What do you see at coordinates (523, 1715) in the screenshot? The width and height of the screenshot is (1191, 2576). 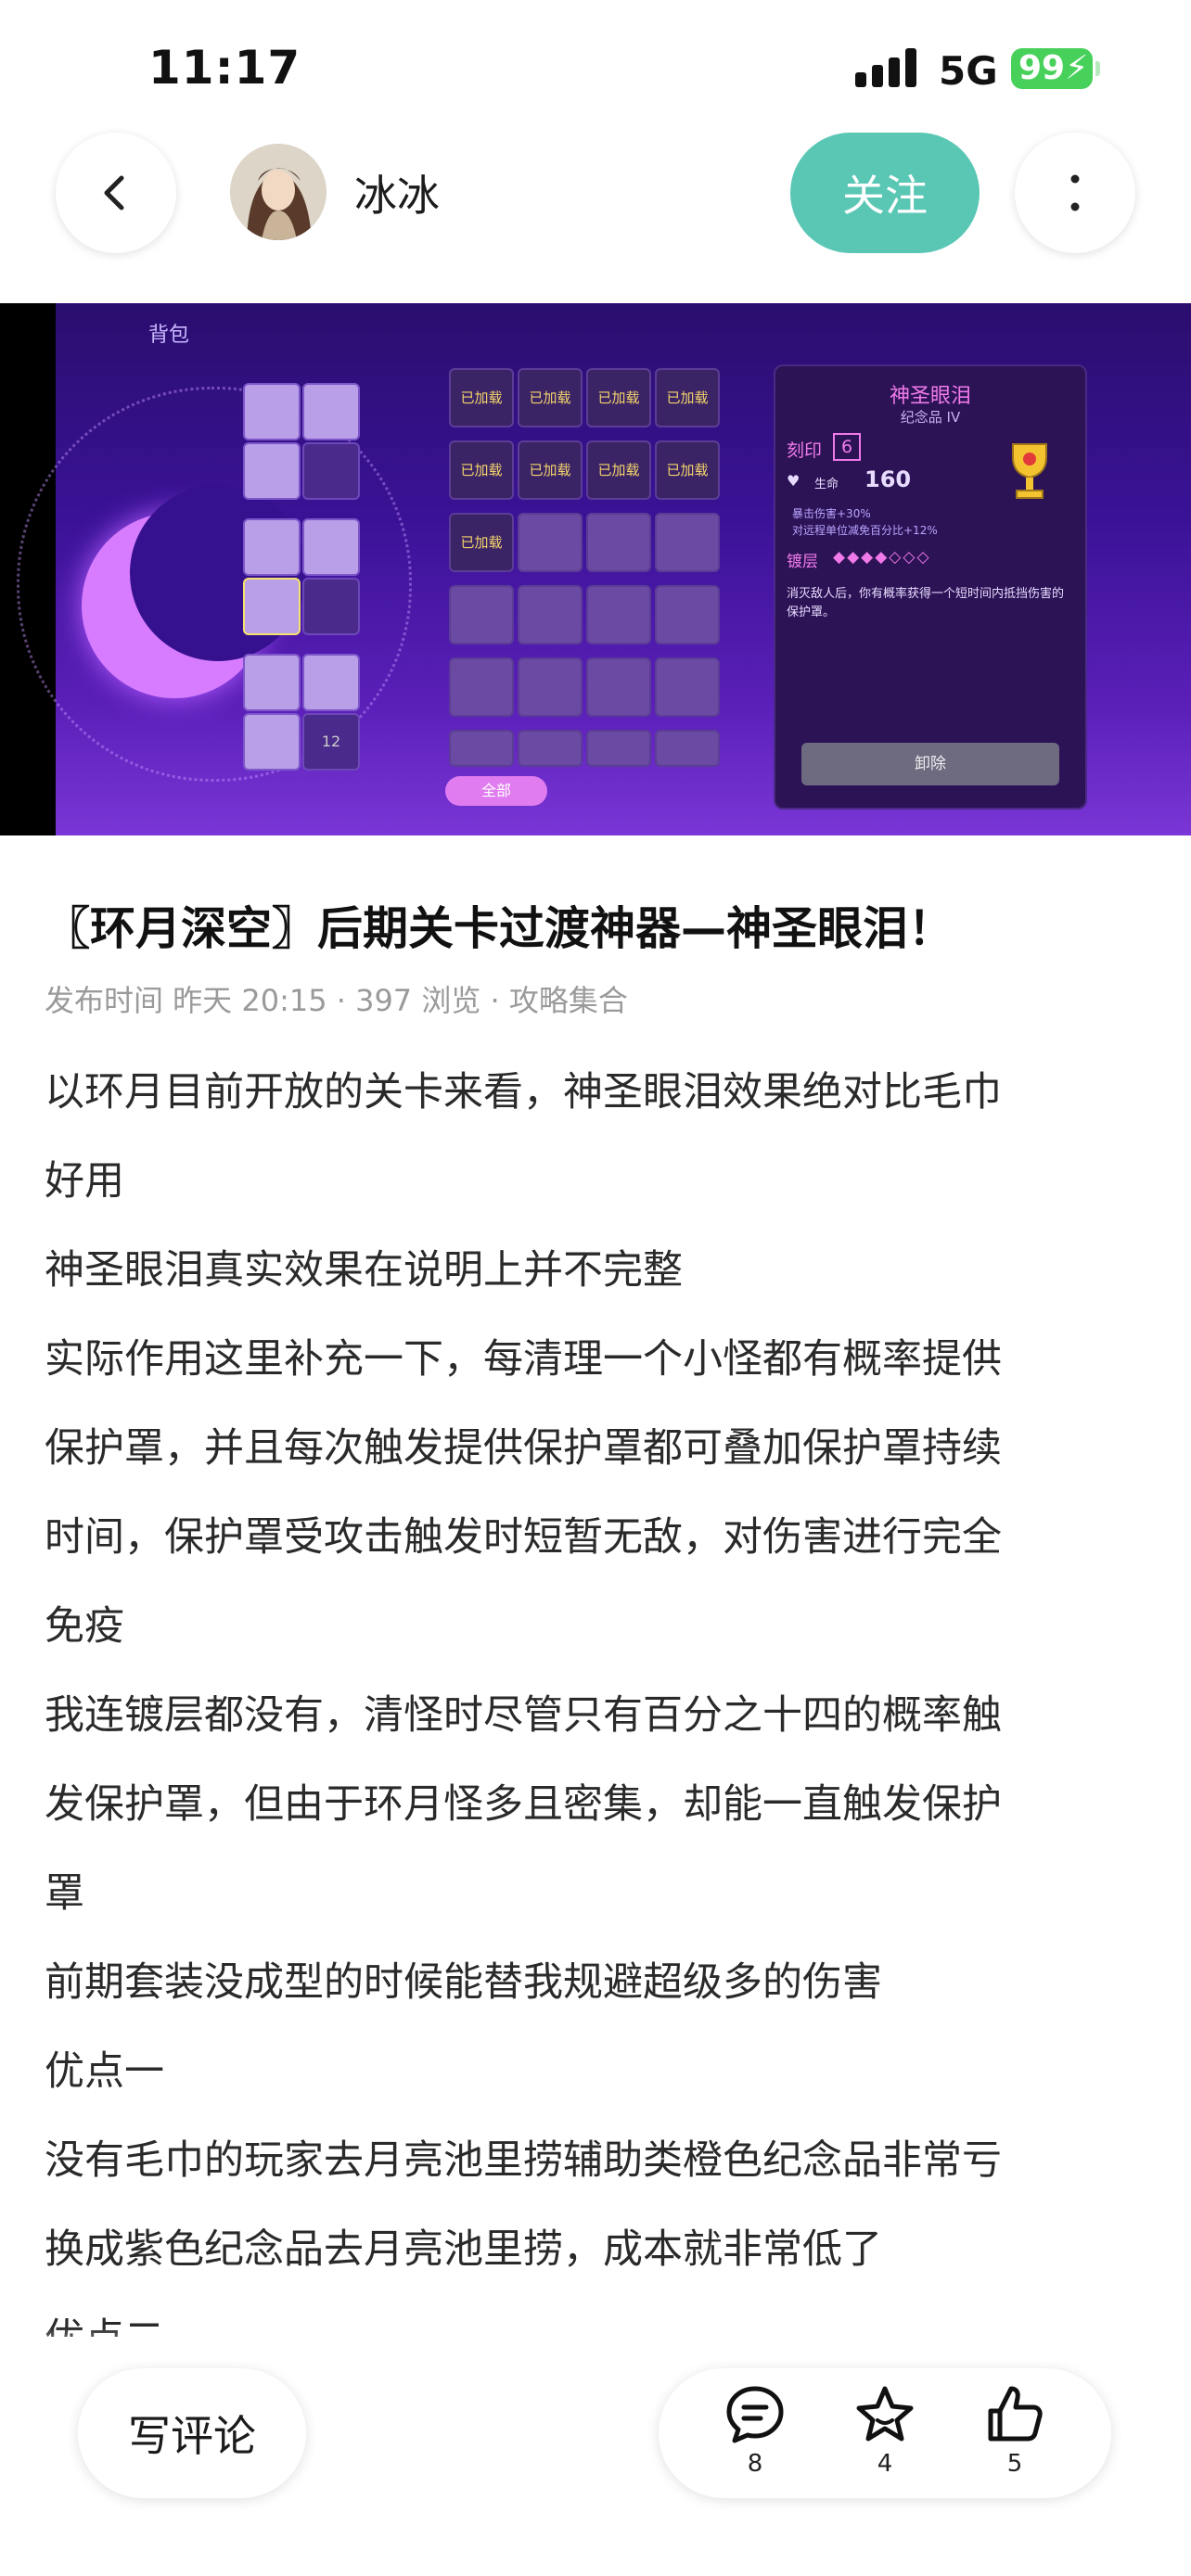 I see `paragraph-line: 我连镀层都没有，清怪时尽管只有百分之十四的概率触` at bounding box center [523, 1715].